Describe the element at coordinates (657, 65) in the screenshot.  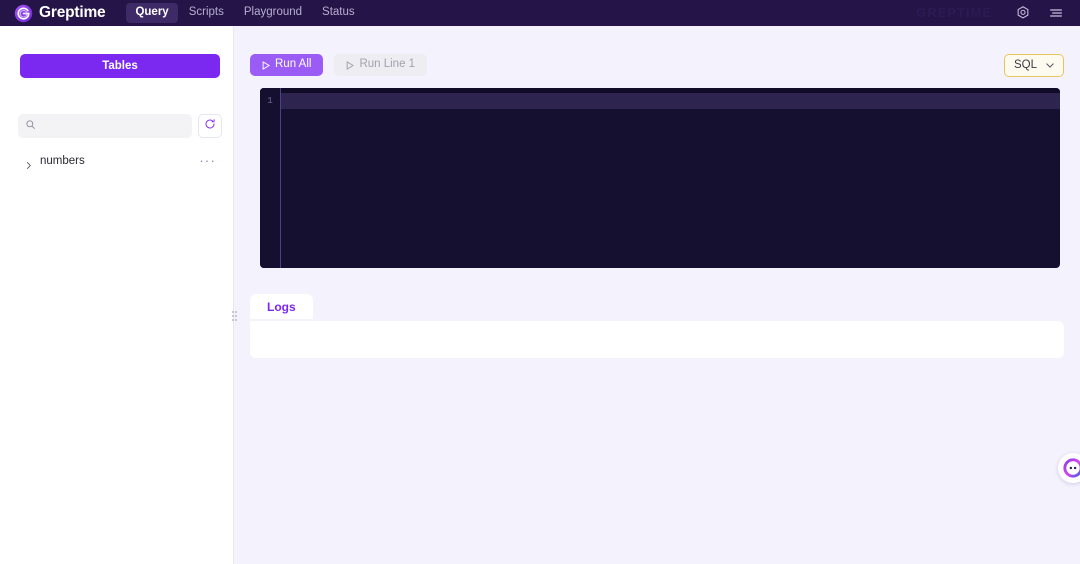
I see `query-toolbar: Run All Run Line 1 SQL` at that location.